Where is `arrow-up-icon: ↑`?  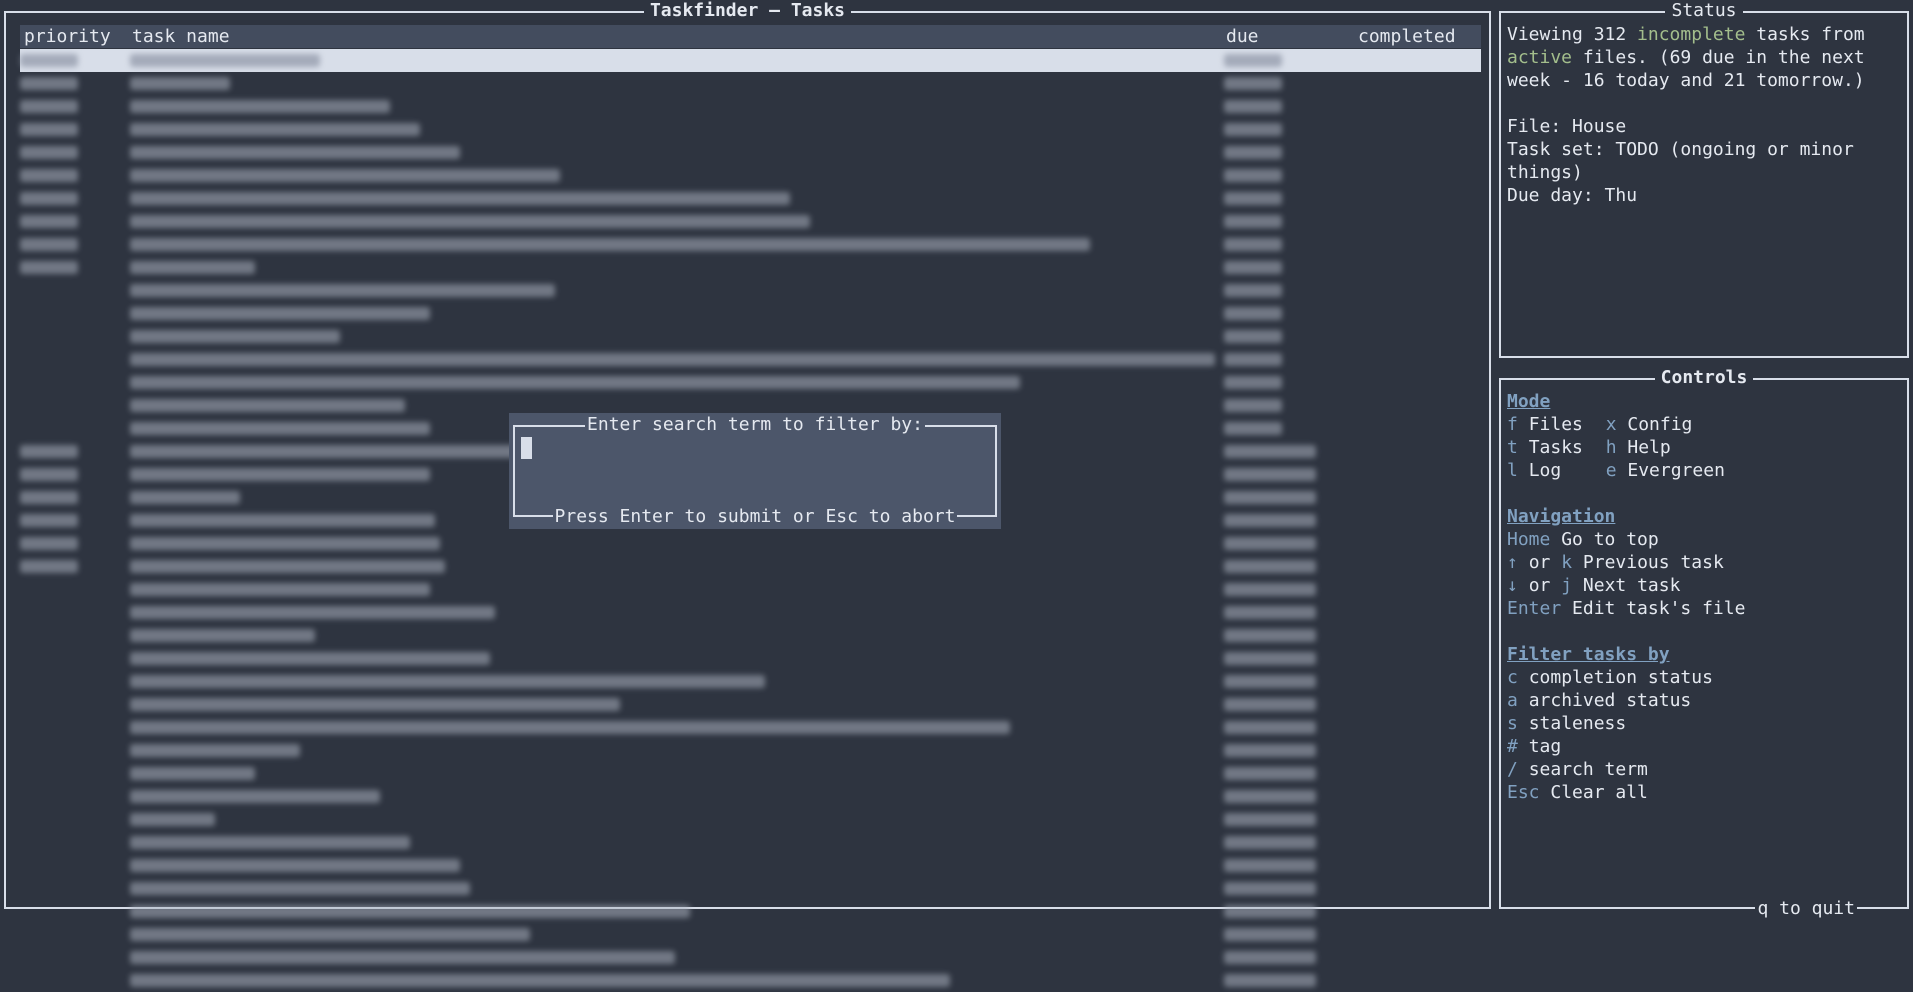 arrow-up-icon: ↑ is located at coordinates (1512, 562).